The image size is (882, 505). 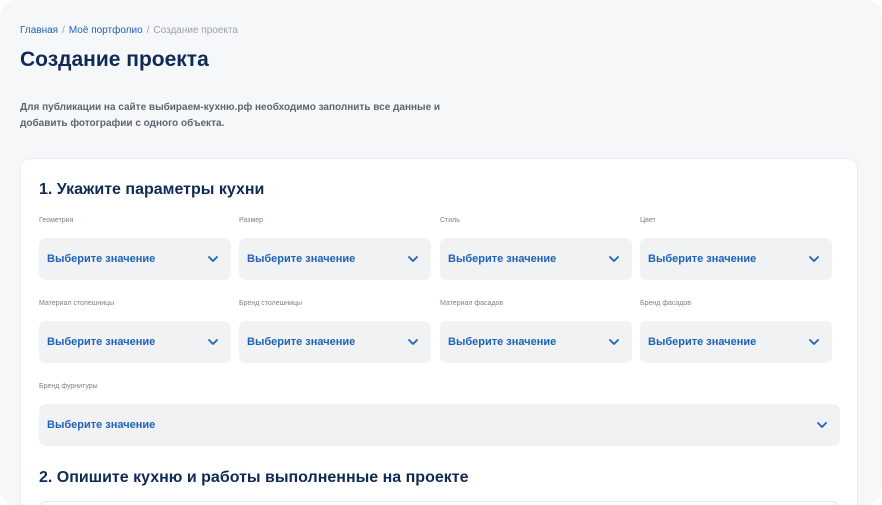 I want to click on style-select-value: Выберите значение, so click(x=502, y=259).